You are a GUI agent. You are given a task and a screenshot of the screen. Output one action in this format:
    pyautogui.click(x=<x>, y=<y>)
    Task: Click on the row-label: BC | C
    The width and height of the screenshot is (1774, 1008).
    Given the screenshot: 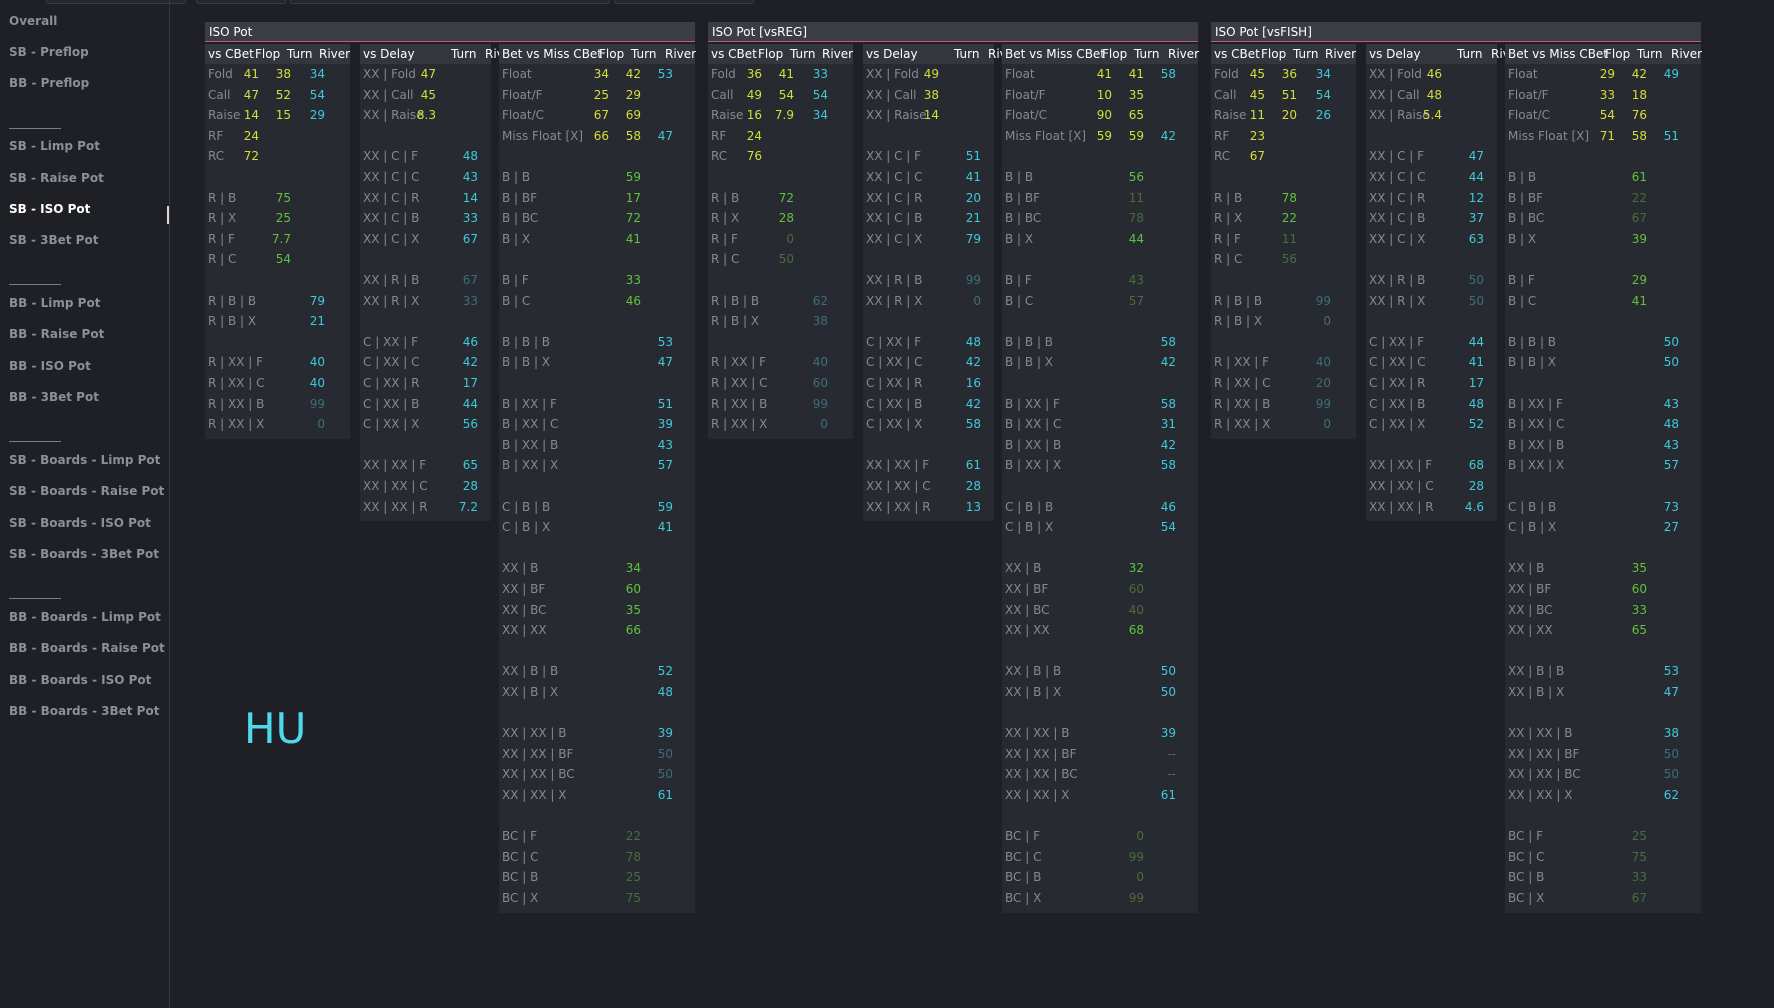 What is the action you would take?
    pyautogui.click(x=1526, y=856)
    